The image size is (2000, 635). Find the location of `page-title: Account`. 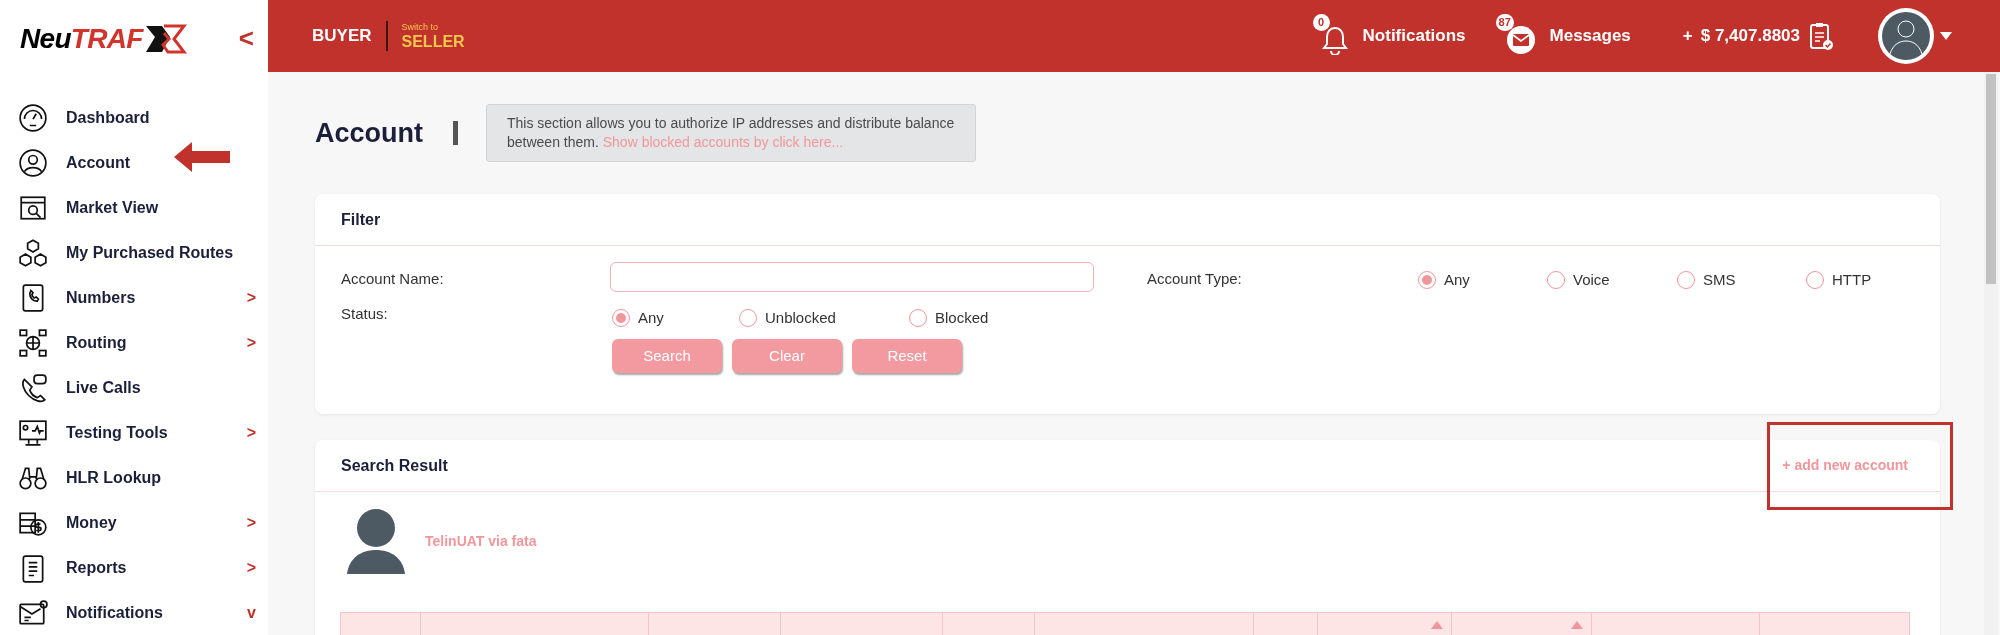

page-title: Account is located at coordinates (369, 133).